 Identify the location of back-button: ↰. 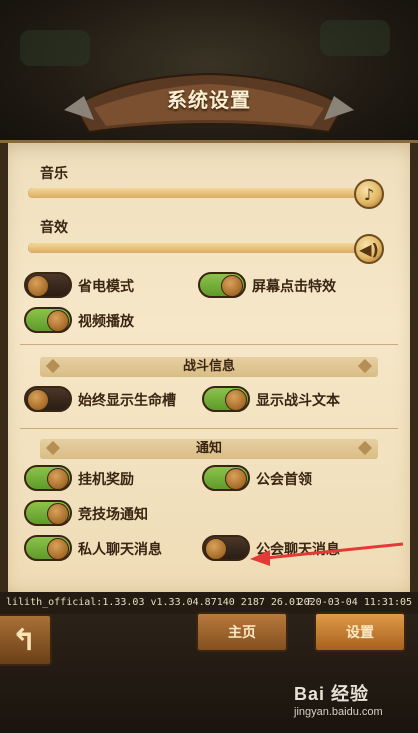
(26, 640).